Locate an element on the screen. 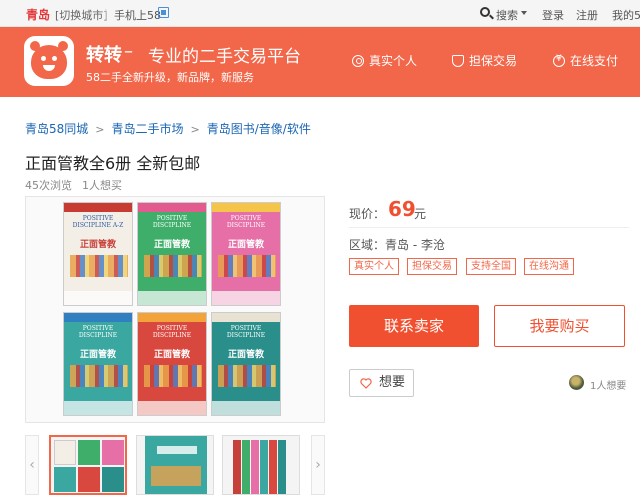 The width and height of the screenshot is (640, 500). yen-icon is located at coordinates (559, 60).